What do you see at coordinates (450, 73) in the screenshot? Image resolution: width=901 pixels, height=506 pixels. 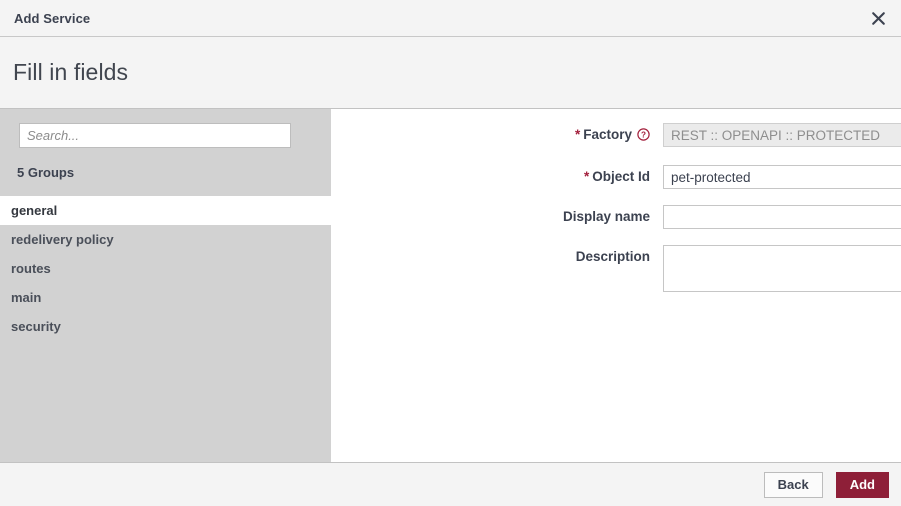 I see `step-header: Fill in fields` at bounding box center [450, 73].